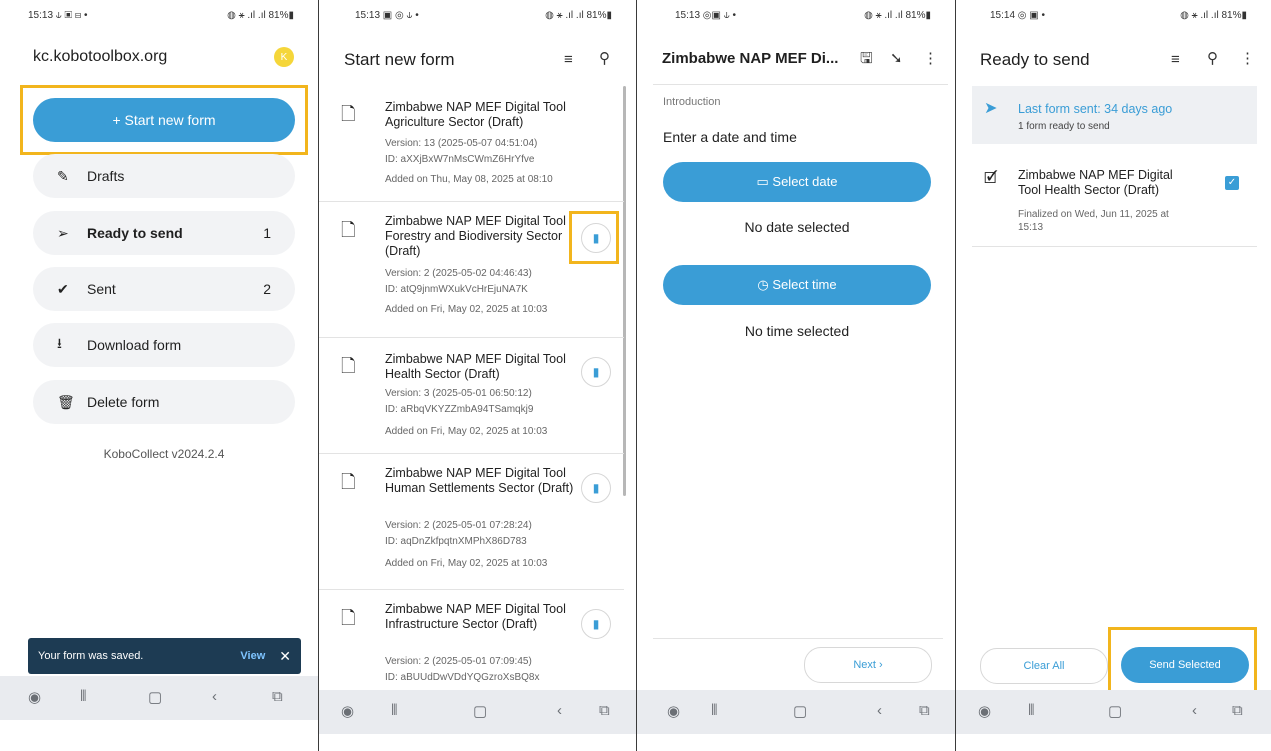  I want to click on send-selected-button: Send Selected, so click(1185, 665).